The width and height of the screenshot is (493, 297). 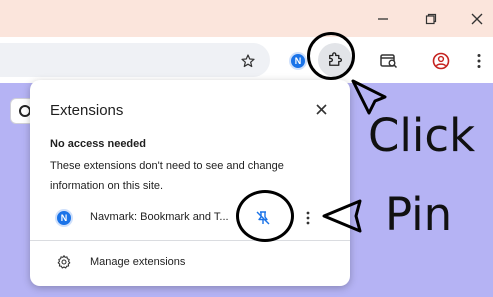 What do you see at coordinates (190, 263) in the screenshot?
I see `manage-extensions-item: Manage extensions` at bounding box center [190, 263].